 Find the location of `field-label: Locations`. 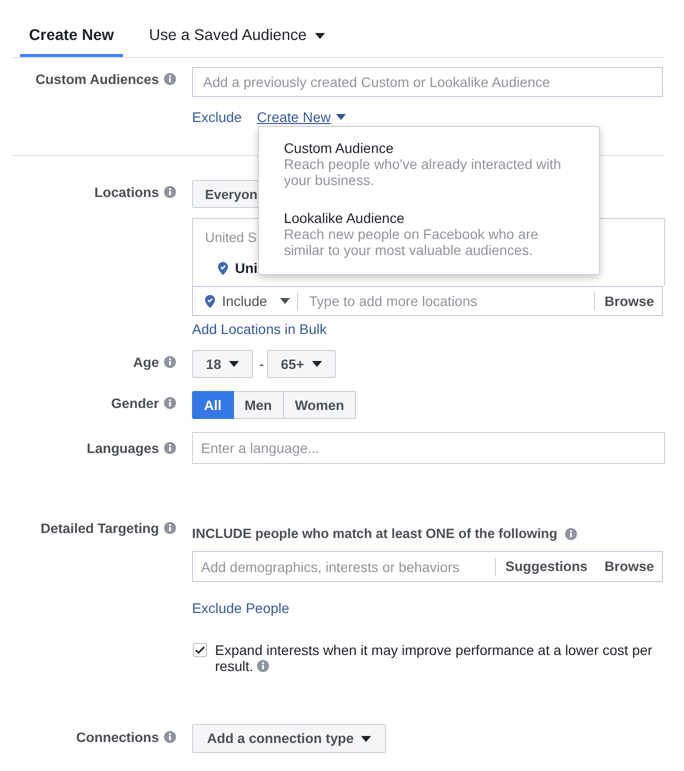

field-label: Locations is located at coordinates (126, 192).